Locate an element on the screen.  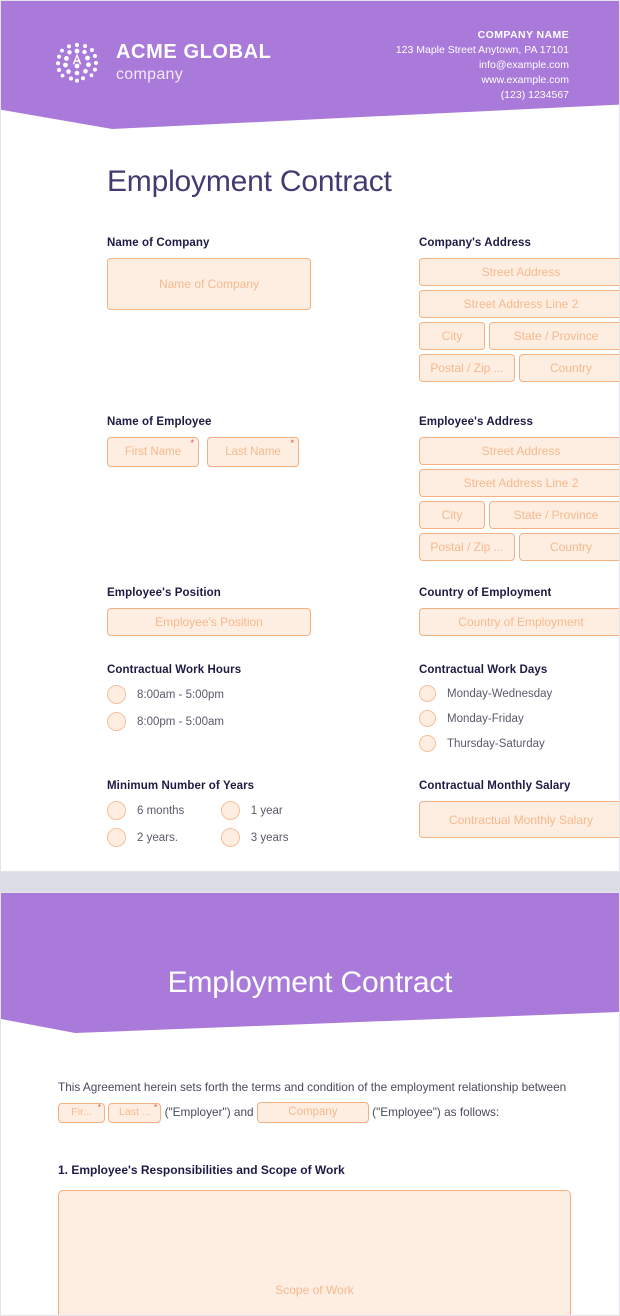
input-country-employment: Country of Employment is located at coordinates (519, 622).